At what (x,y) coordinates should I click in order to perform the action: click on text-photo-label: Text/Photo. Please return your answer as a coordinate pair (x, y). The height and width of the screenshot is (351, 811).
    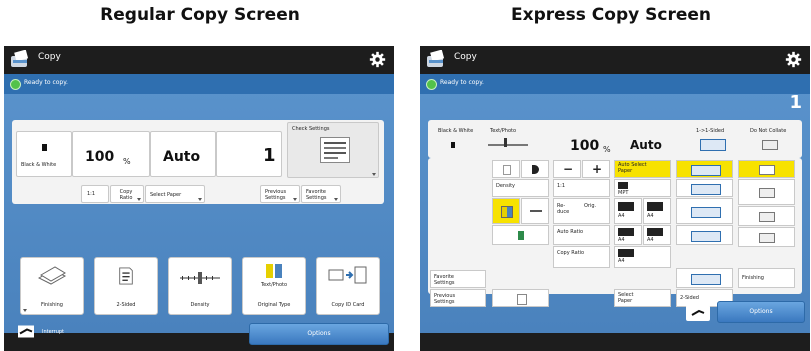
    Looking at the image, I should click on (274, 285).